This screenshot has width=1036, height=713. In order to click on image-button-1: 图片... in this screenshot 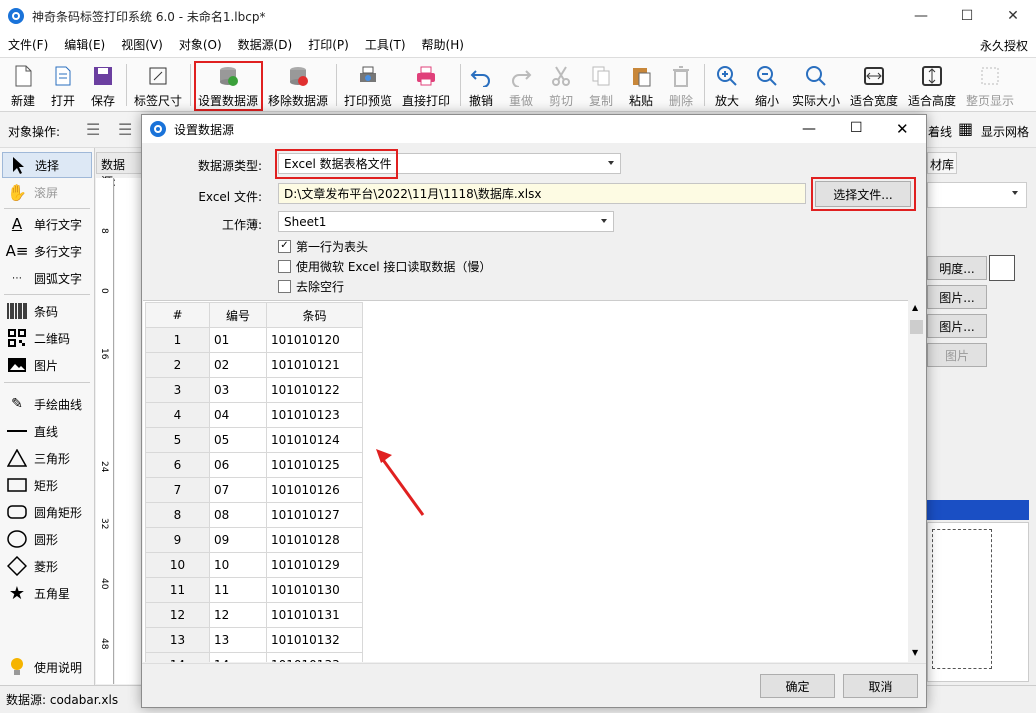, I will do `click(957, 297)`.